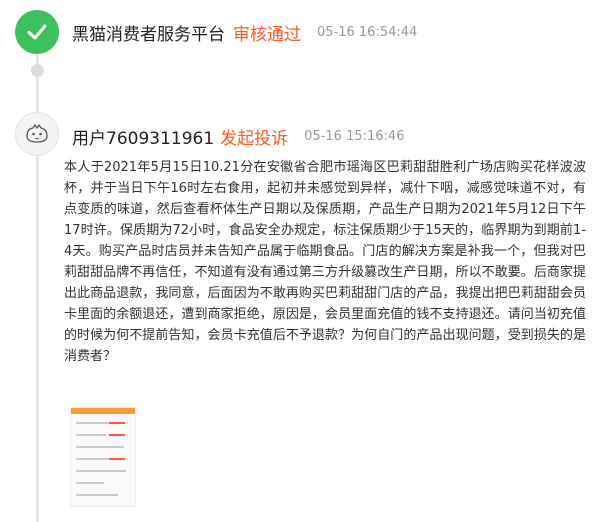 This screenshot has width=600, height=522. Describe the element at coordinates (367, 32) in the screenshot. I see `approval-time: 05-16 16:54:44` at that location.